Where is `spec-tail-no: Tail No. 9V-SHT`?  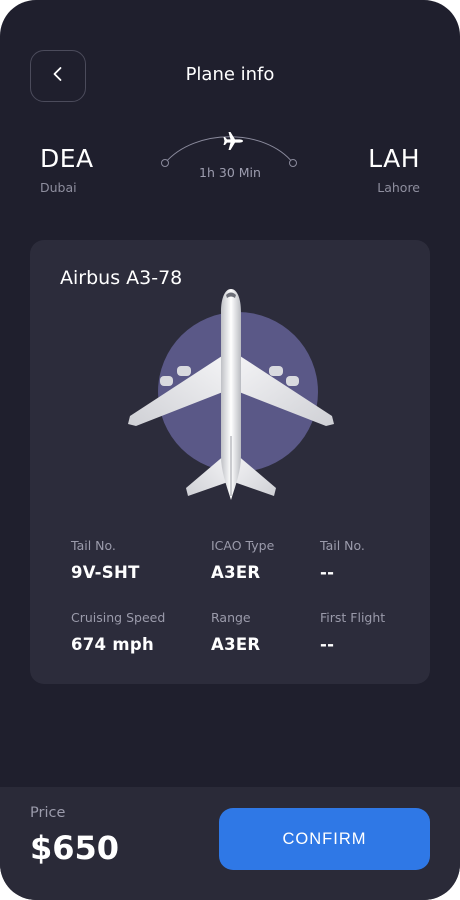 spec-tail-no: Tail No. 9V-SHT is located at coordinates (105, 560).